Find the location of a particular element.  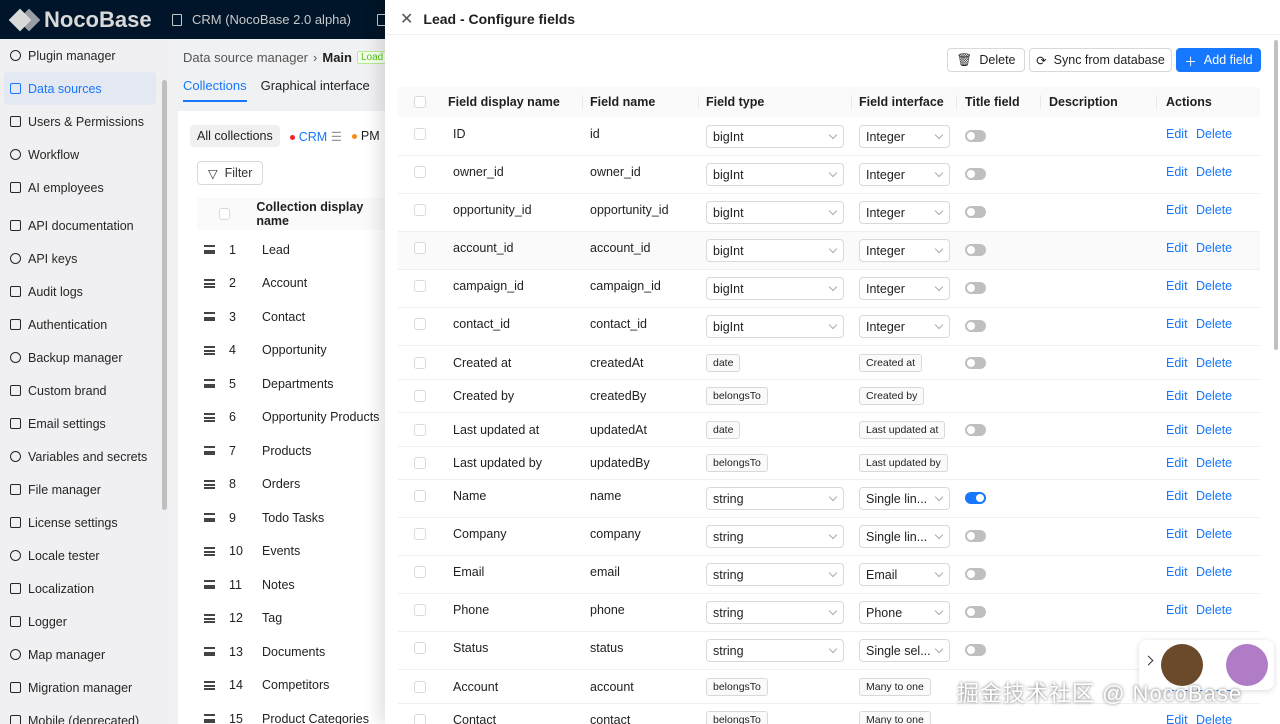

table-row: 1 Lead is located at coordinates (293, 249).